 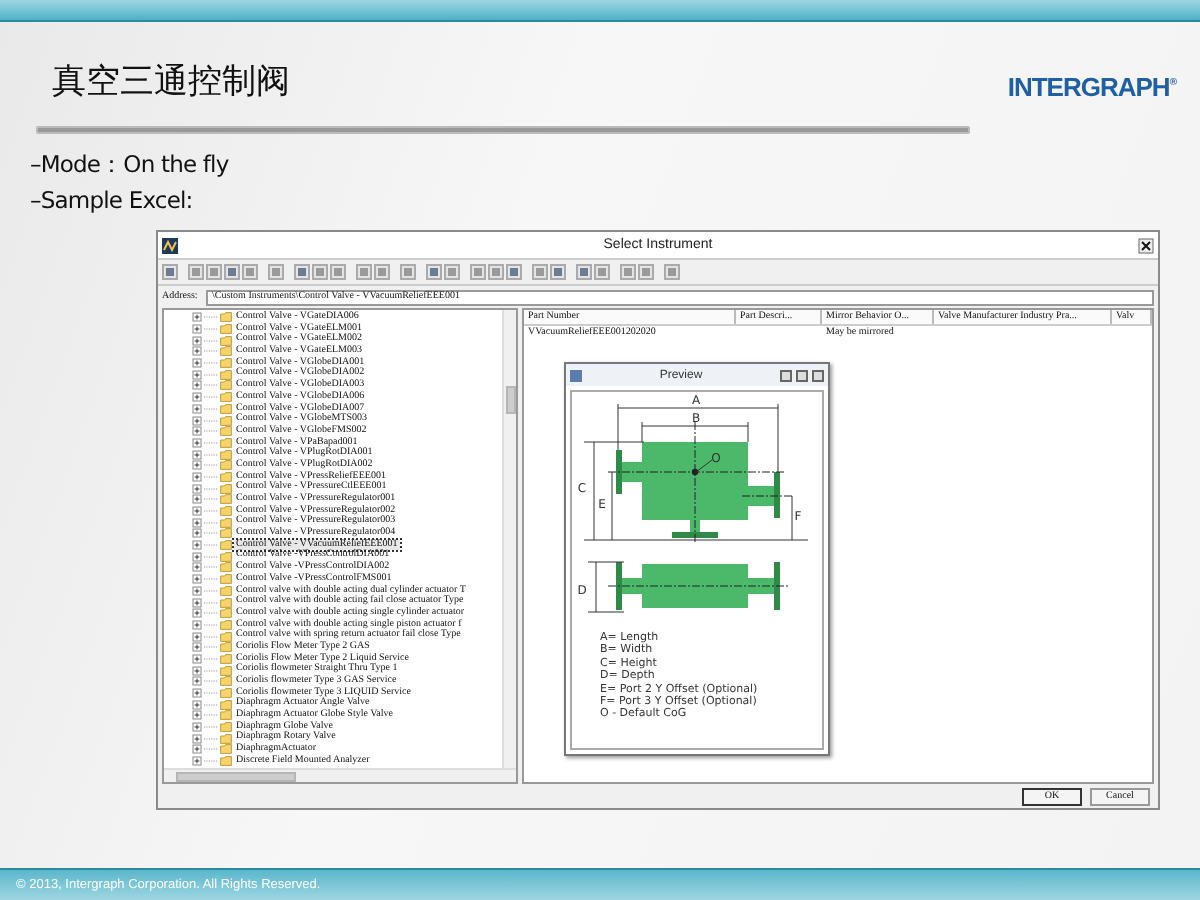 I want to click on bullet-text: –Mode：On the fly, so click(x=130, y=165).